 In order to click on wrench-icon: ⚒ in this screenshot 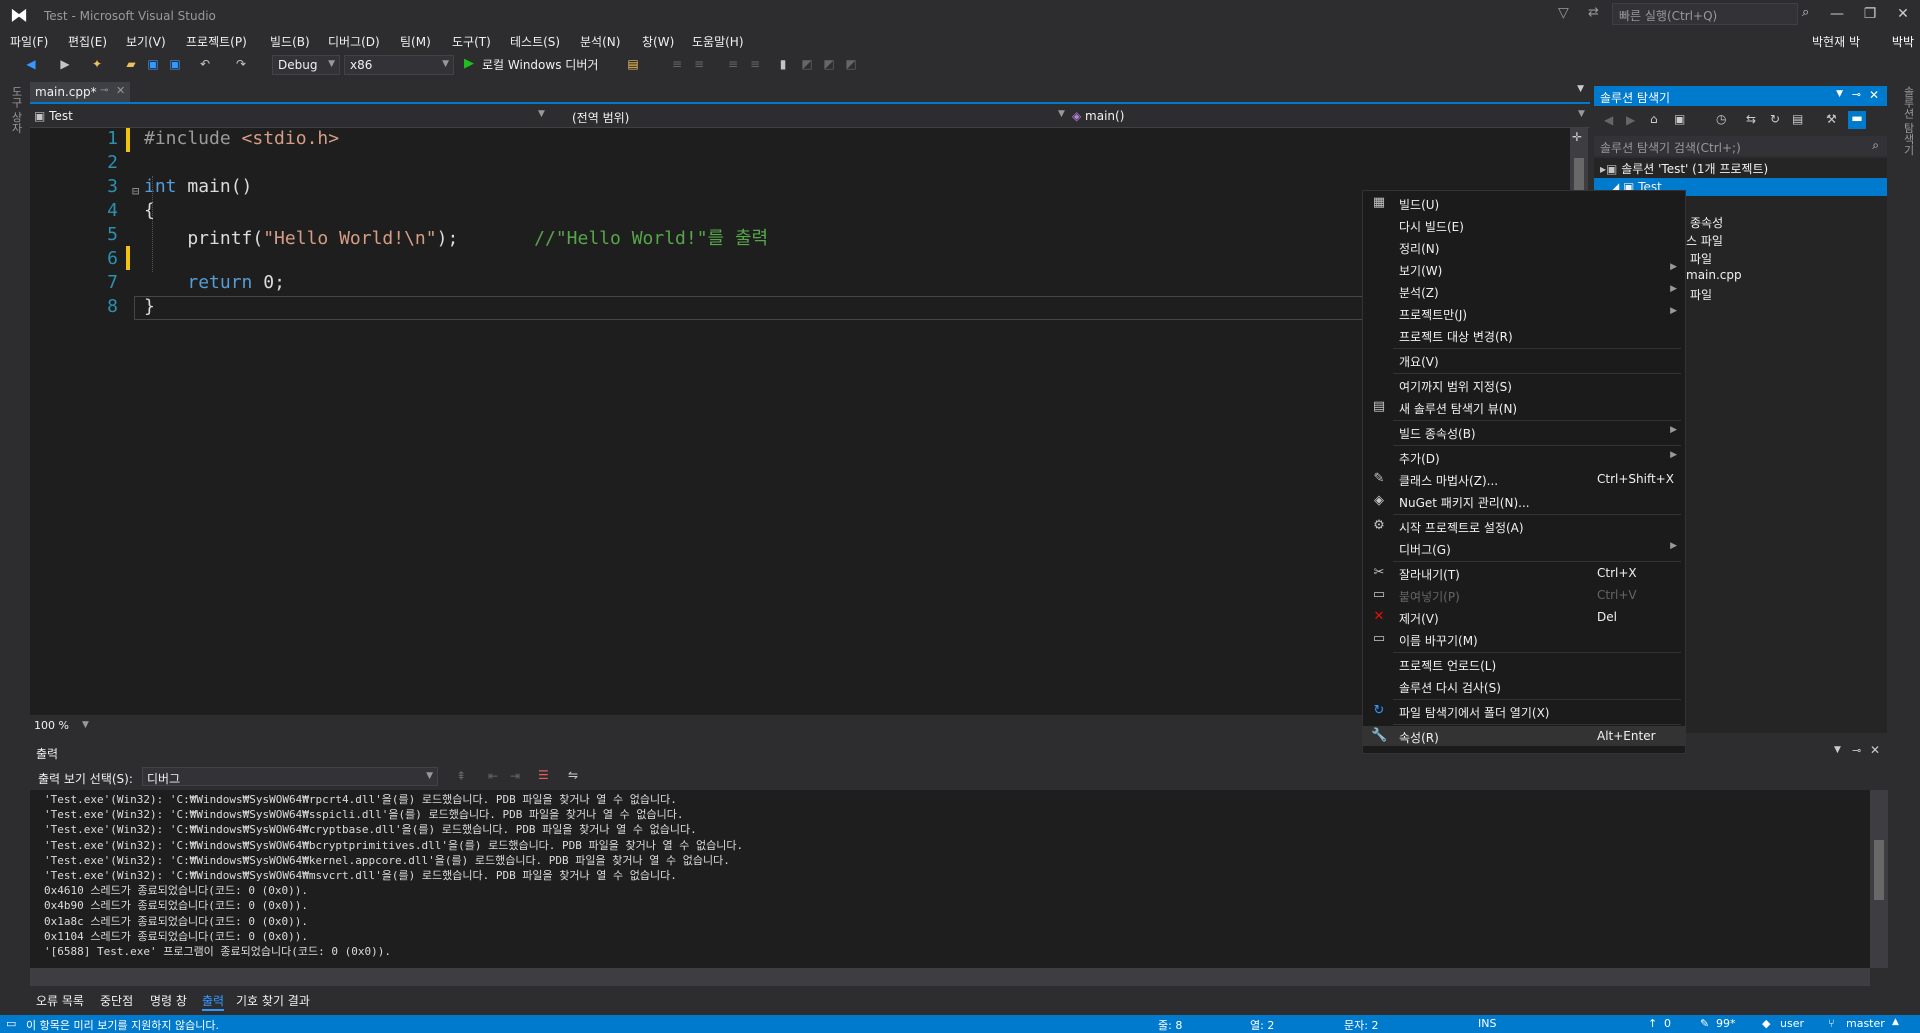, I will do `click(1831, 119)`.